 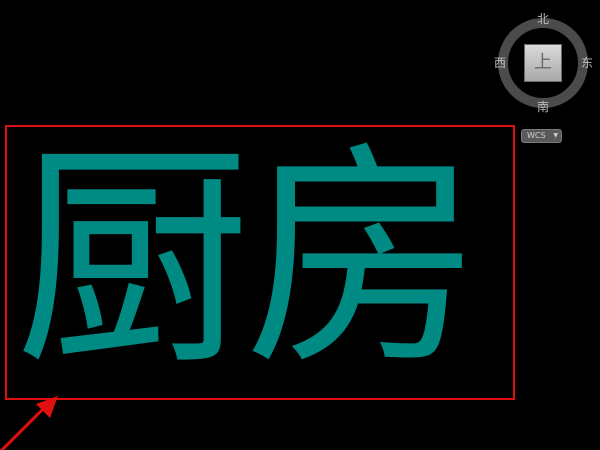 I want to click on viewcube: 上 北 南 西 东, so click(x=545, y=63).